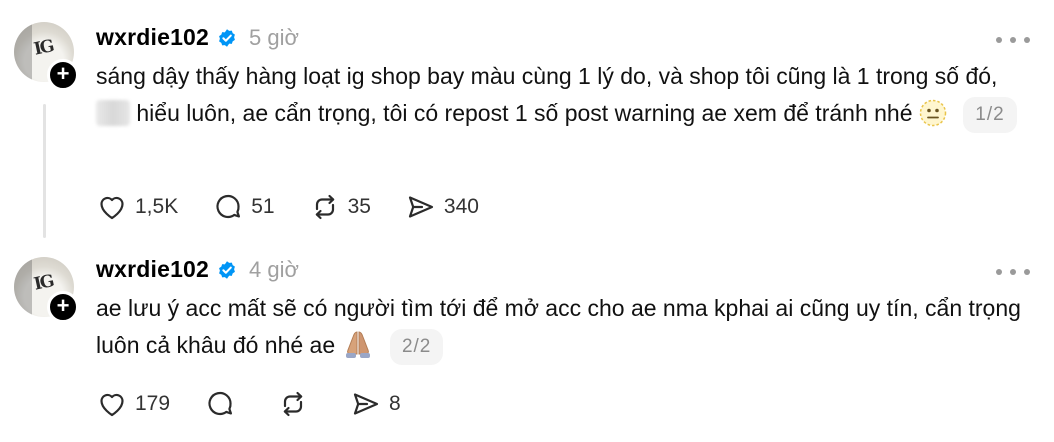  I want to click on timestamp: 4 giờ, so click(274, 269).